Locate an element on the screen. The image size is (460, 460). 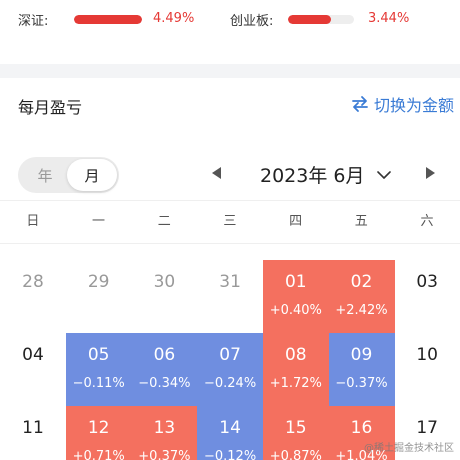
calendar-day-cell: 10 is located at coordinates (427, 369).